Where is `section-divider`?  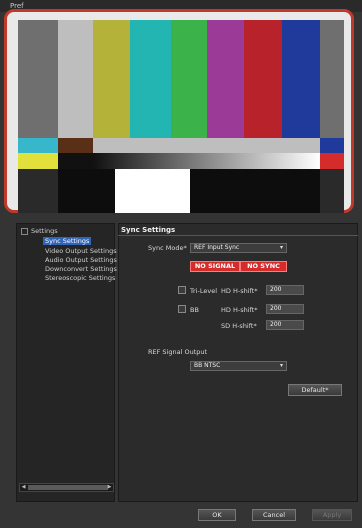
section-divider is located at coordinates (238, 235).